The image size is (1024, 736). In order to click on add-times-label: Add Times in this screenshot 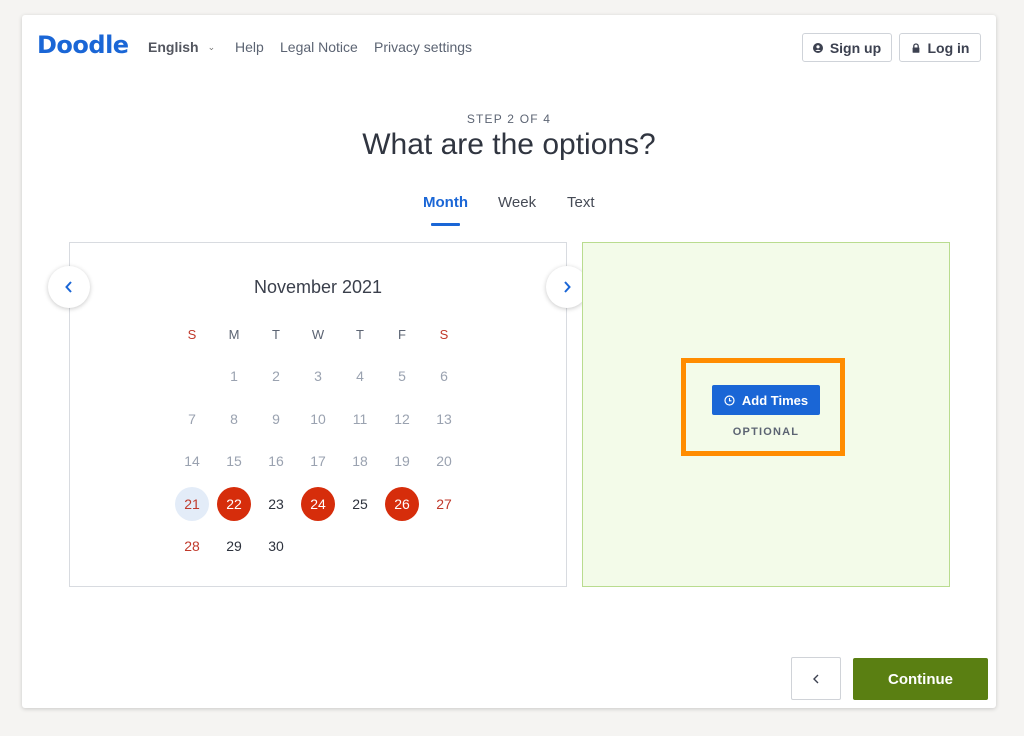, I will do `click(775, 400)`.